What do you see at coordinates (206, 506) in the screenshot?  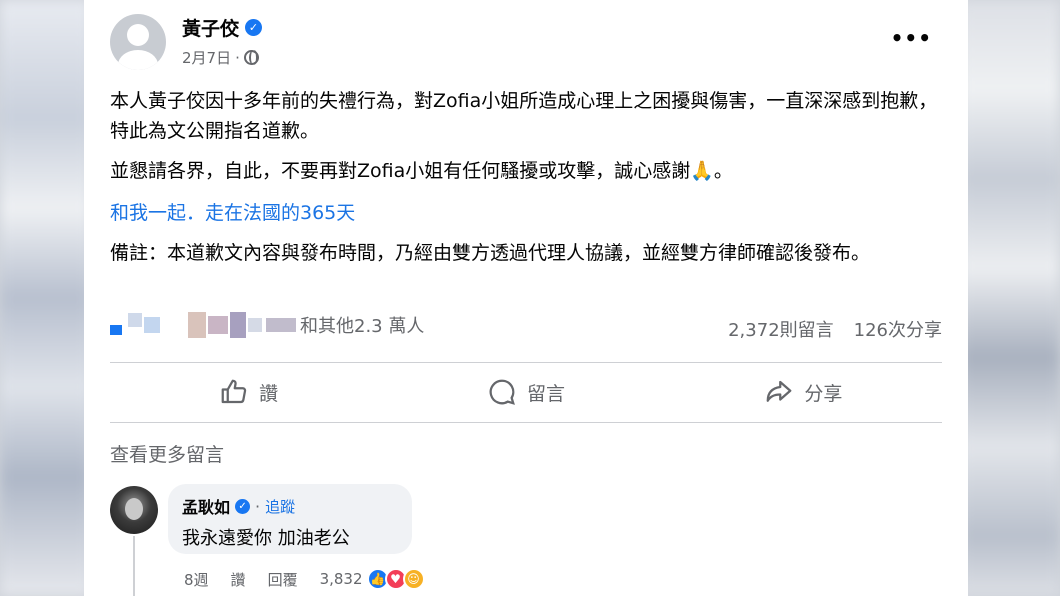 I see `commenter-name: 孟耿如` at bounding box center [206, 506].